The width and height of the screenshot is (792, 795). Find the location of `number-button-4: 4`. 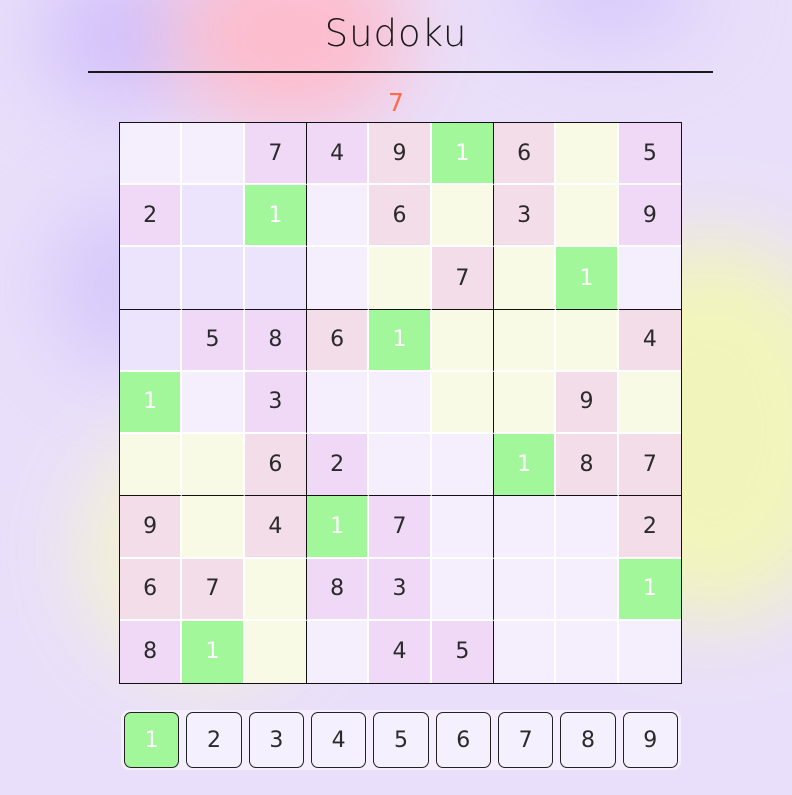

number-button-4: 4 is located at coordinates (338, 740).